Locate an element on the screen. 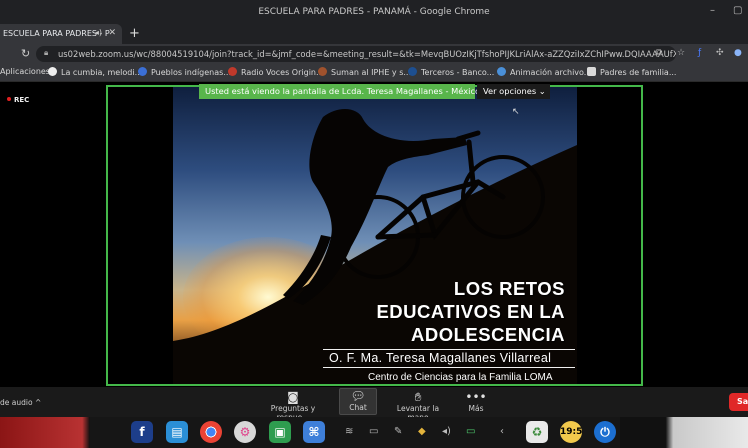  os-taskbar: f ▤ ⚙ ▣ ⌘ ≋ ▭ ✎ ◆ ◂) ▭ ‹ ♻ 19:5 ⏻ is located at coordinates (374, 432).